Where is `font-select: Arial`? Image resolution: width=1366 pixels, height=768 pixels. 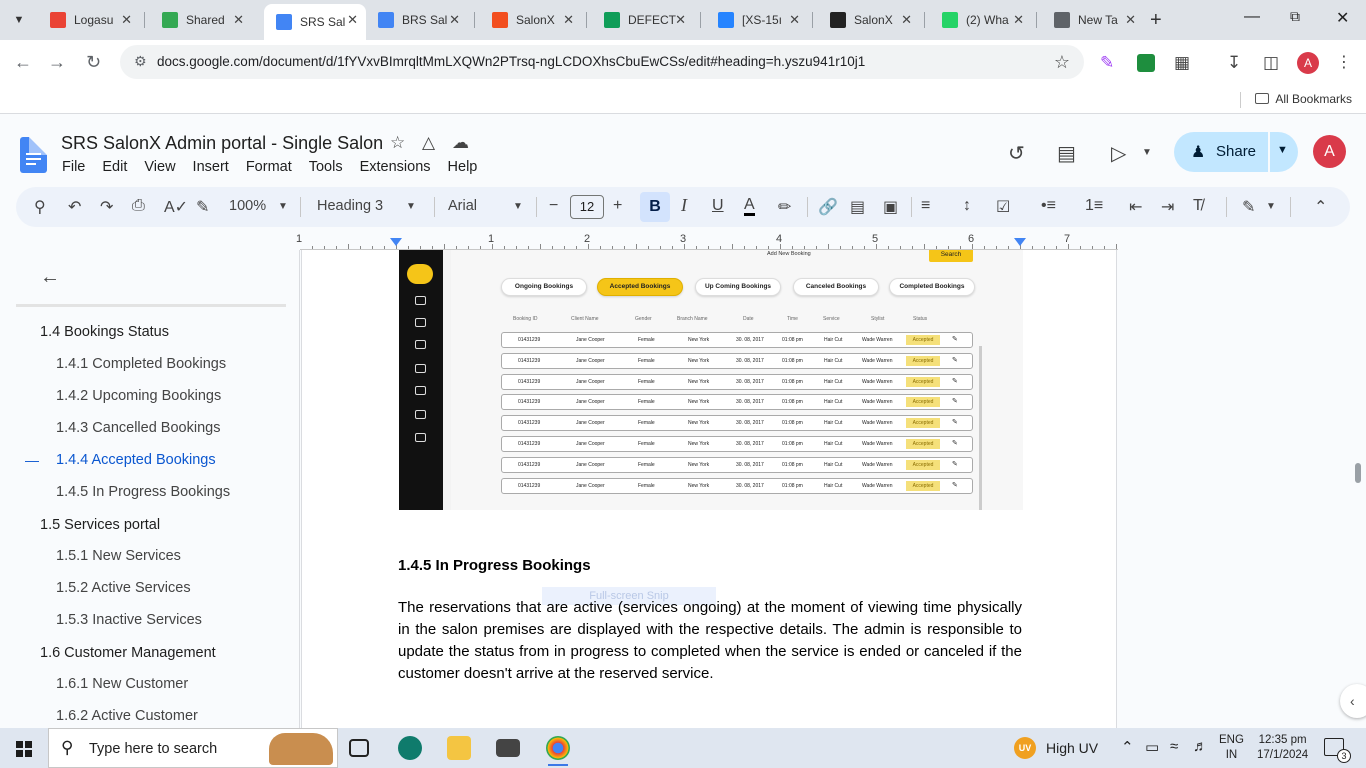
font-select: Arial is located at coordinates (462, 206).